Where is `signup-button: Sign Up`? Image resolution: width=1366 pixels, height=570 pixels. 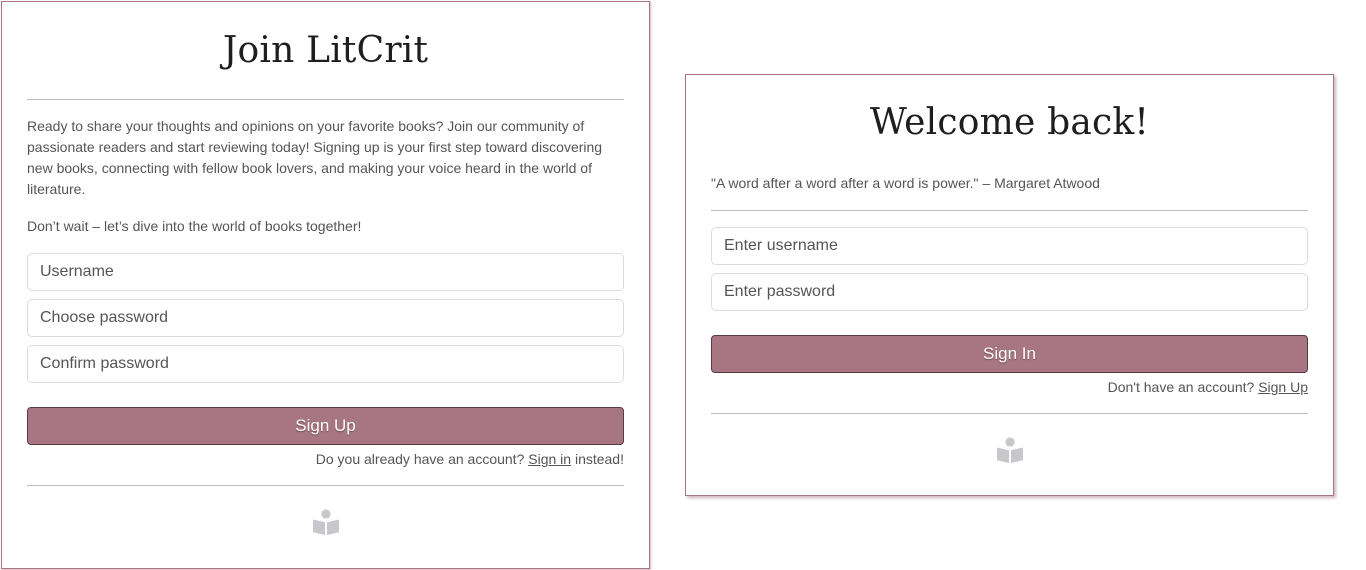 signup-button: Sign Up is located at coordinates (325, 426).